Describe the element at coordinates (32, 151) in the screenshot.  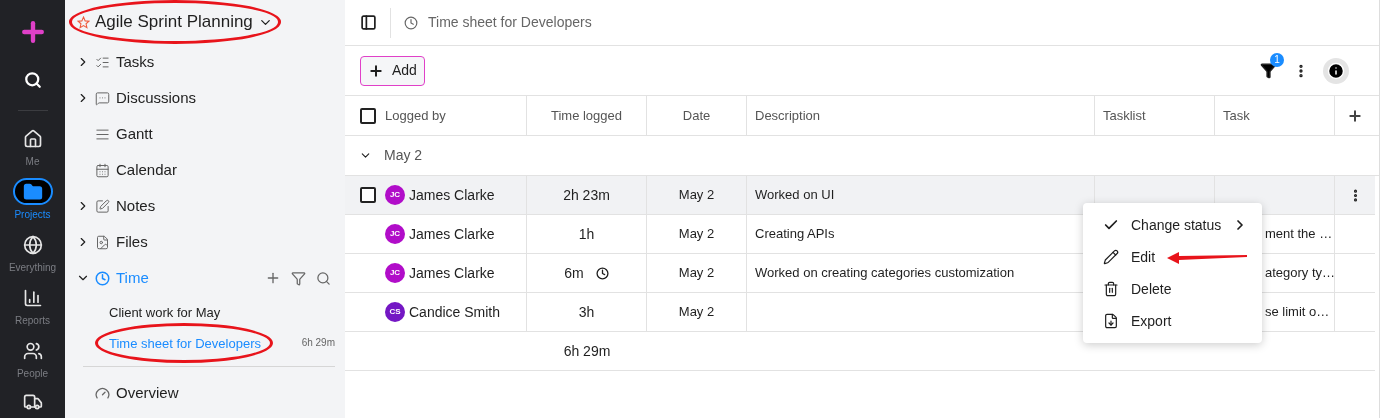
I see `rail-item: Me` at that location.